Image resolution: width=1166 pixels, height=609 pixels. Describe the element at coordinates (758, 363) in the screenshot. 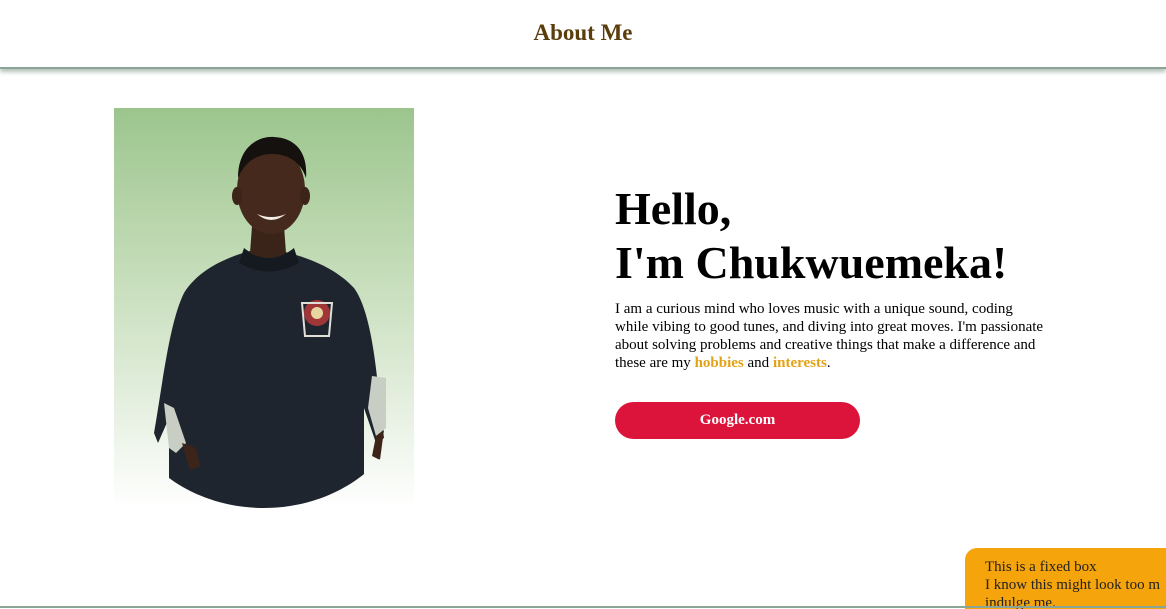

I see `hero-conjunction: and` at that location.